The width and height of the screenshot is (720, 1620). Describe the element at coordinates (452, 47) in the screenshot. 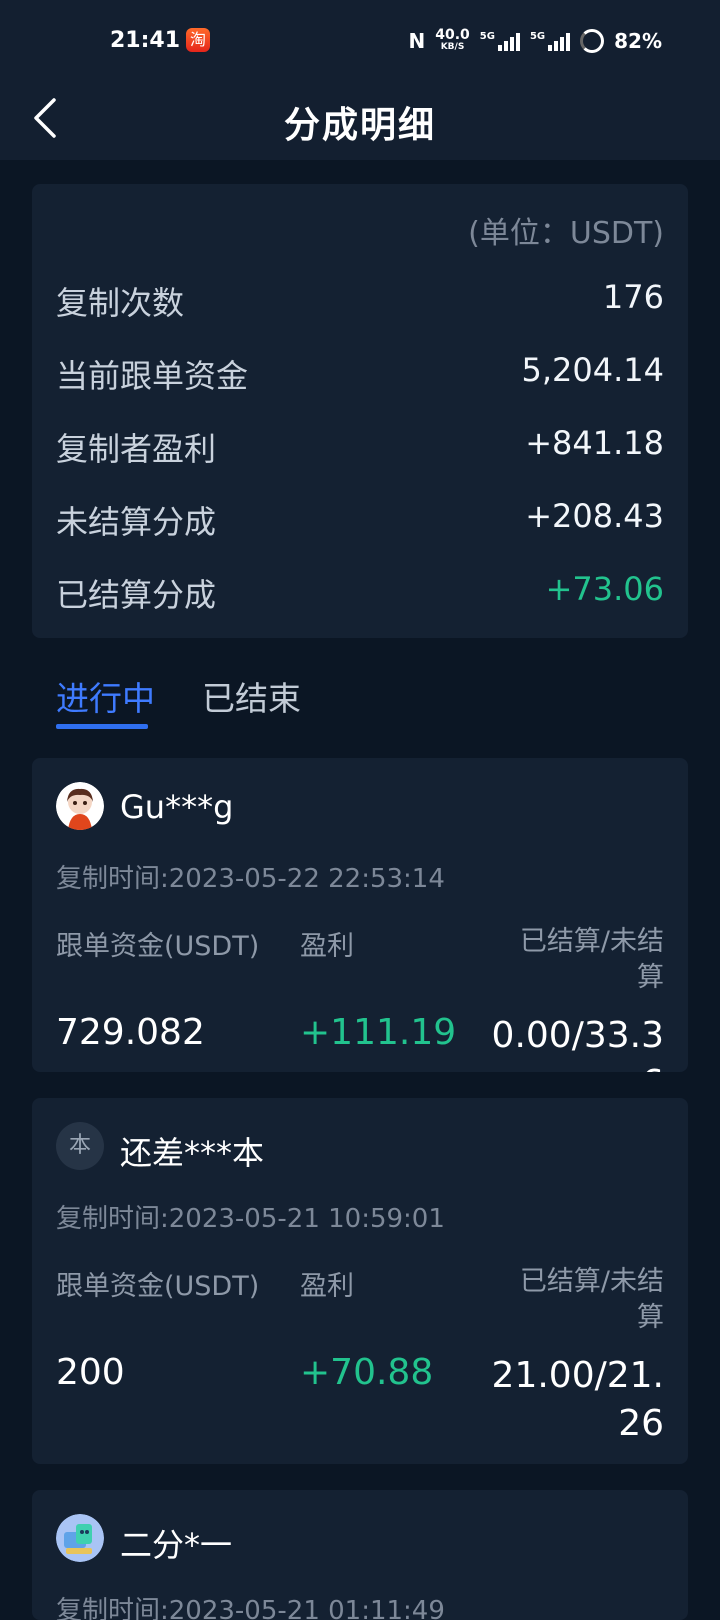

I see `network-speed-unit: KB/S` at that location.